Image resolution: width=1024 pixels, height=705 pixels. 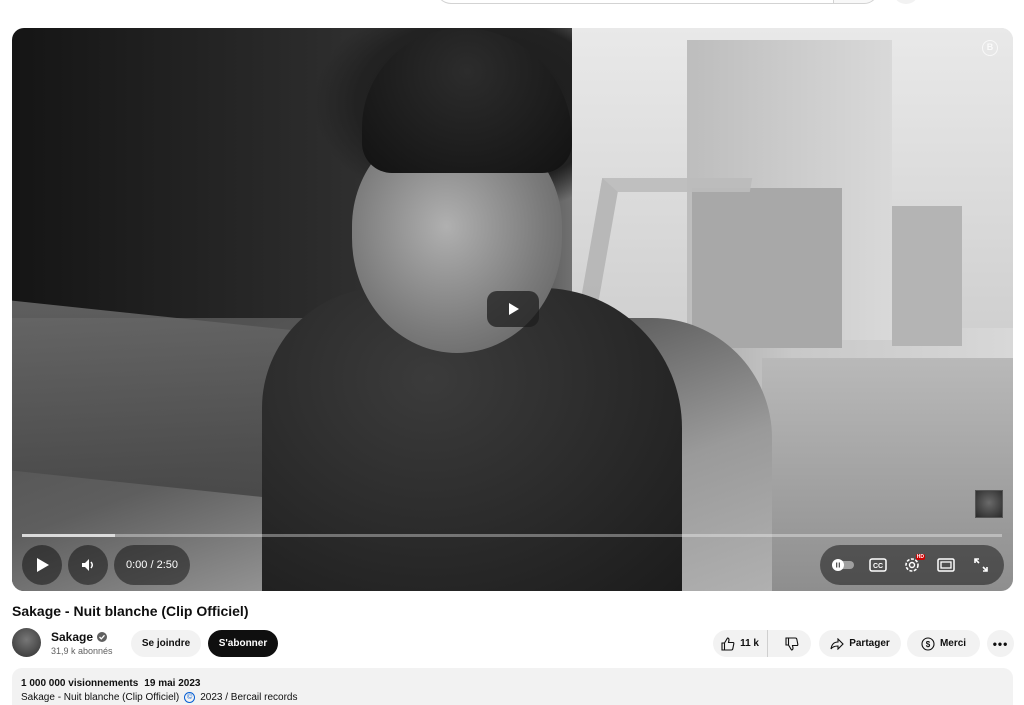 I want to click on like-count: 11 k, so click(x=749, y=643).